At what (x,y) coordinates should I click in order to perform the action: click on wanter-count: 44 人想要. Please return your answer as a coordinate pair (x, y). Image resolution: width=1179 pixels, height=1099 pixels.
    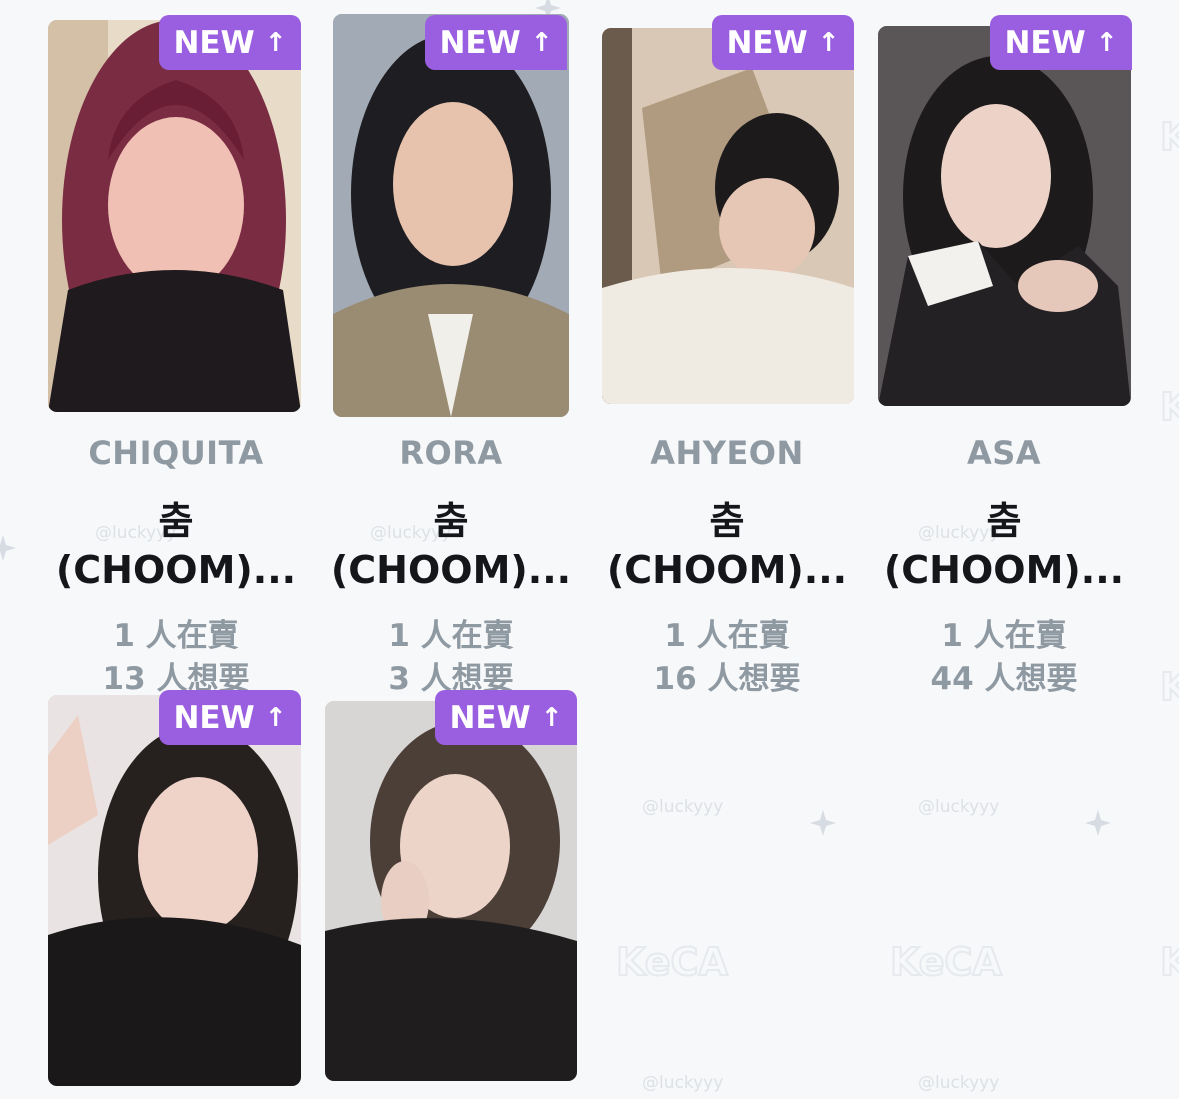
    Looking at the image, I should click on (1004, 679).